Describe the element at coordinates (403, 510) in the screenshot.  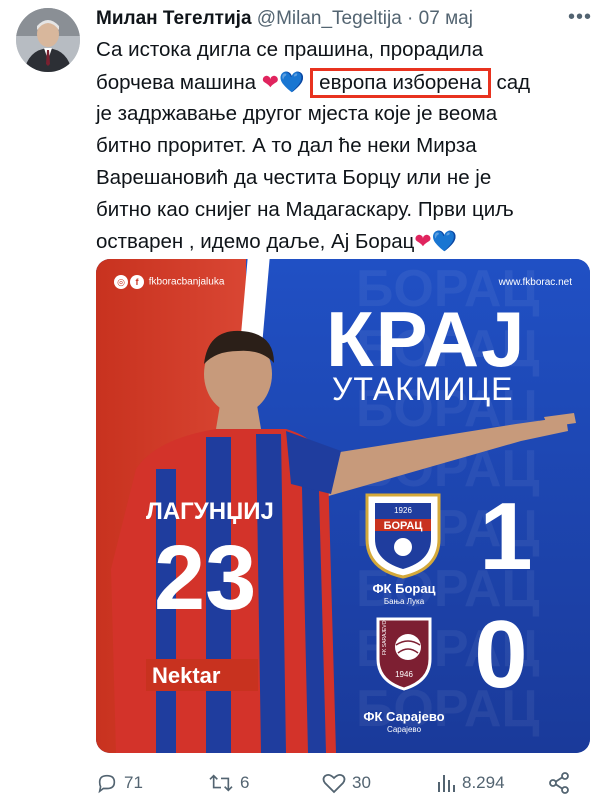
I see `crest-home-year: 1926` at that location.